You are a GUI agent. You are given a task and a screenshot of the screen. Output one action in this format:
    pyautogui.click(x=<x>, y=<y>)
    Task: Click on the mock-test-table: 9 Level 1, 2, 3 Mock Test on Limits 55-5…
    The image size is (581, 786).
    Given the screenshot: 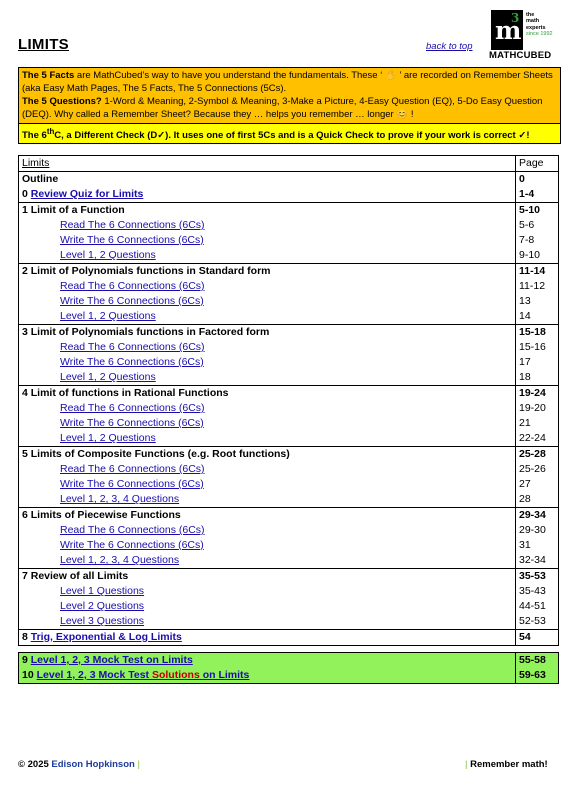 What is the action you would take?
    pyautogui.click(x=288, y=668)
    